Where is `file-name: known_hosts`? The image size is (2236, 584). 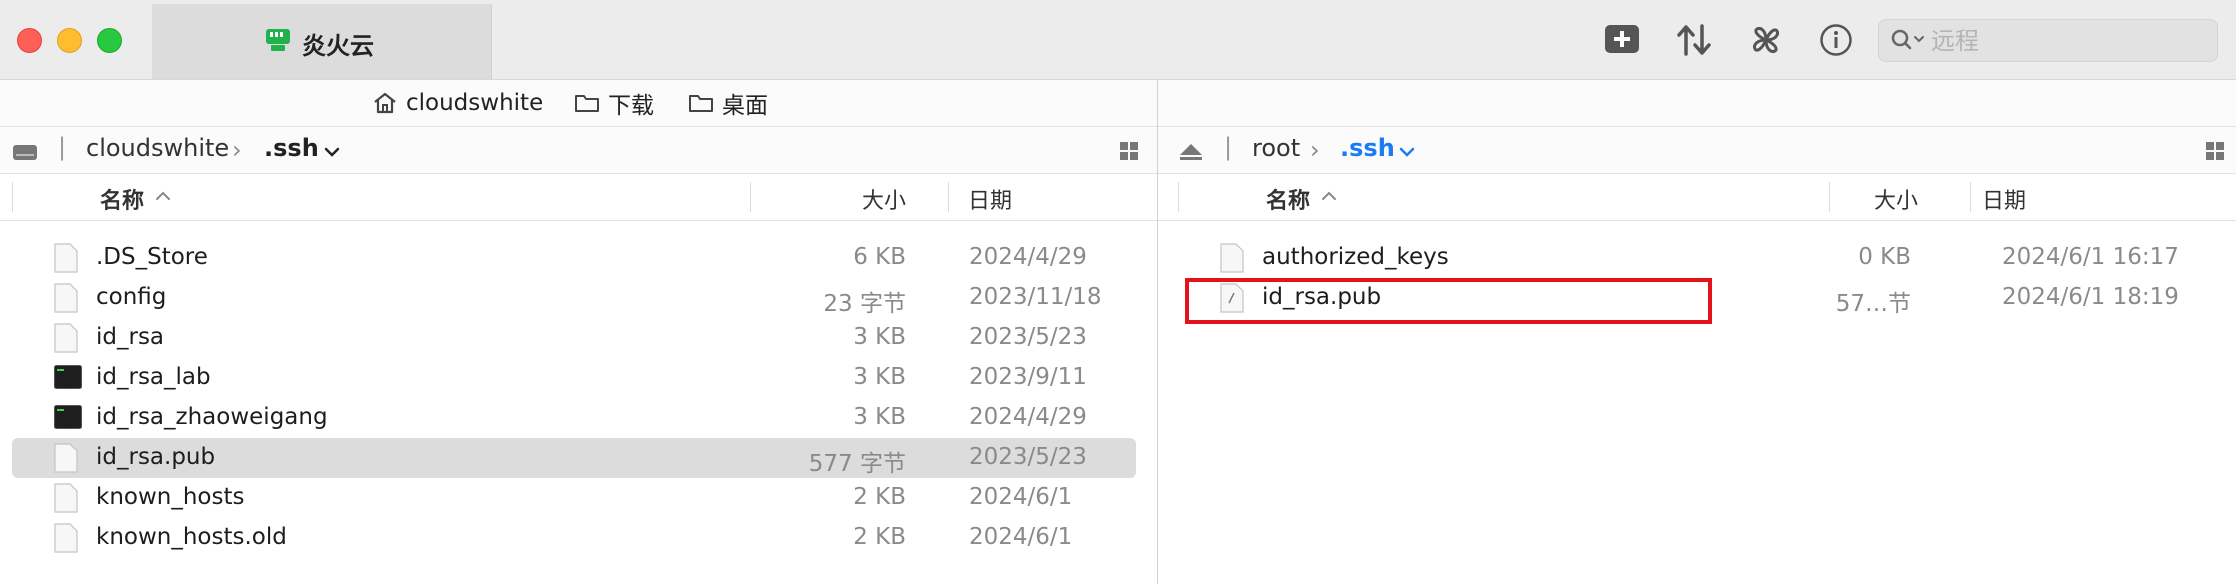 file-name: known_hosts is located at coordinates (170, 497).